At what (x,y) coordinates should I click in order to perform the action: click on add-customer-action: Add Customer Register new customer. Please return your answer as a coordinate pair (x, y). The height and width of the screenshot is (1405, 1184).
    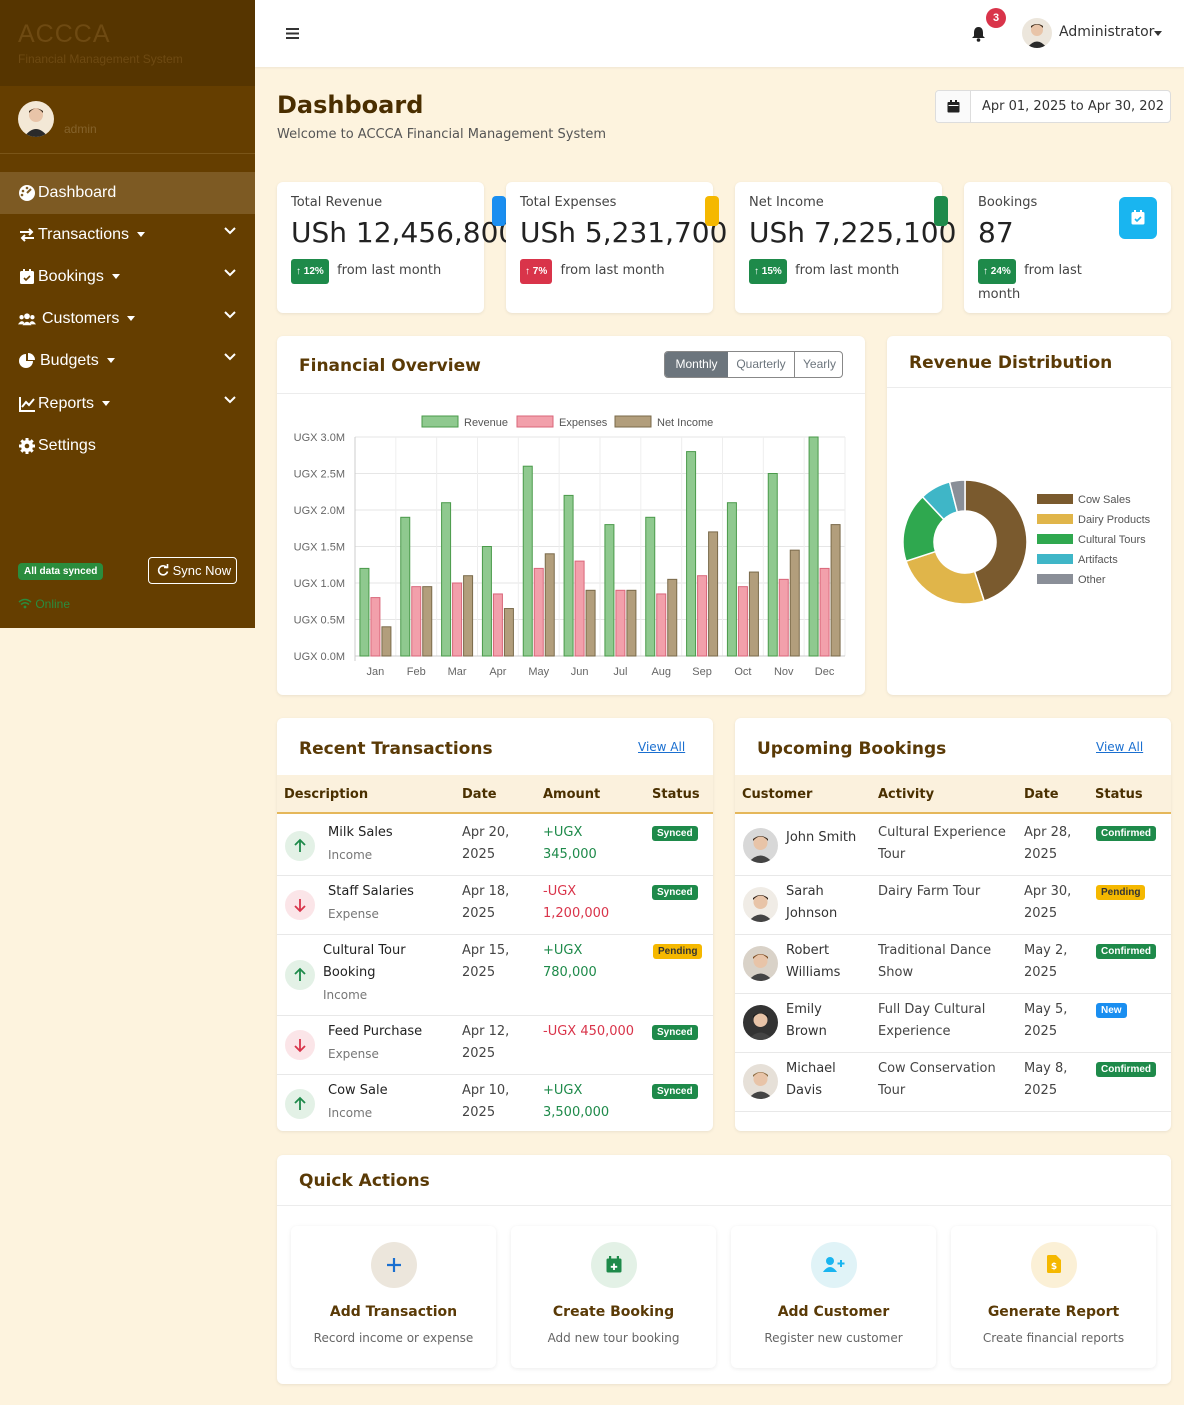
    Looking at the image, I should click on (833, 1297).